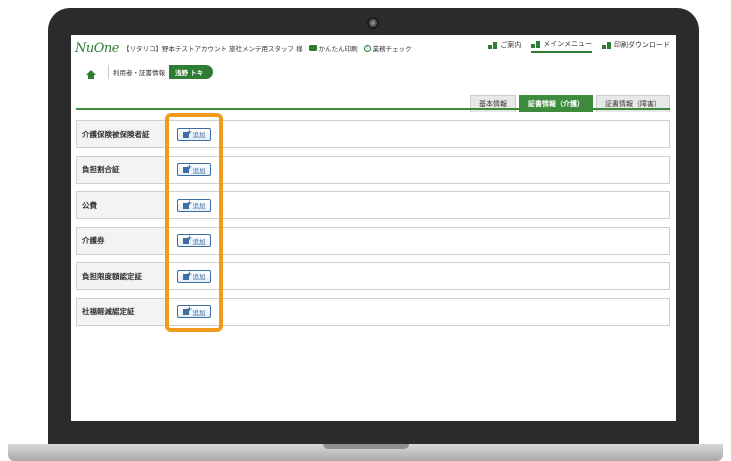 The height and width of the screenshot is (461, 731). I want to click on row-label: 負担割合証, so click(123, 169).